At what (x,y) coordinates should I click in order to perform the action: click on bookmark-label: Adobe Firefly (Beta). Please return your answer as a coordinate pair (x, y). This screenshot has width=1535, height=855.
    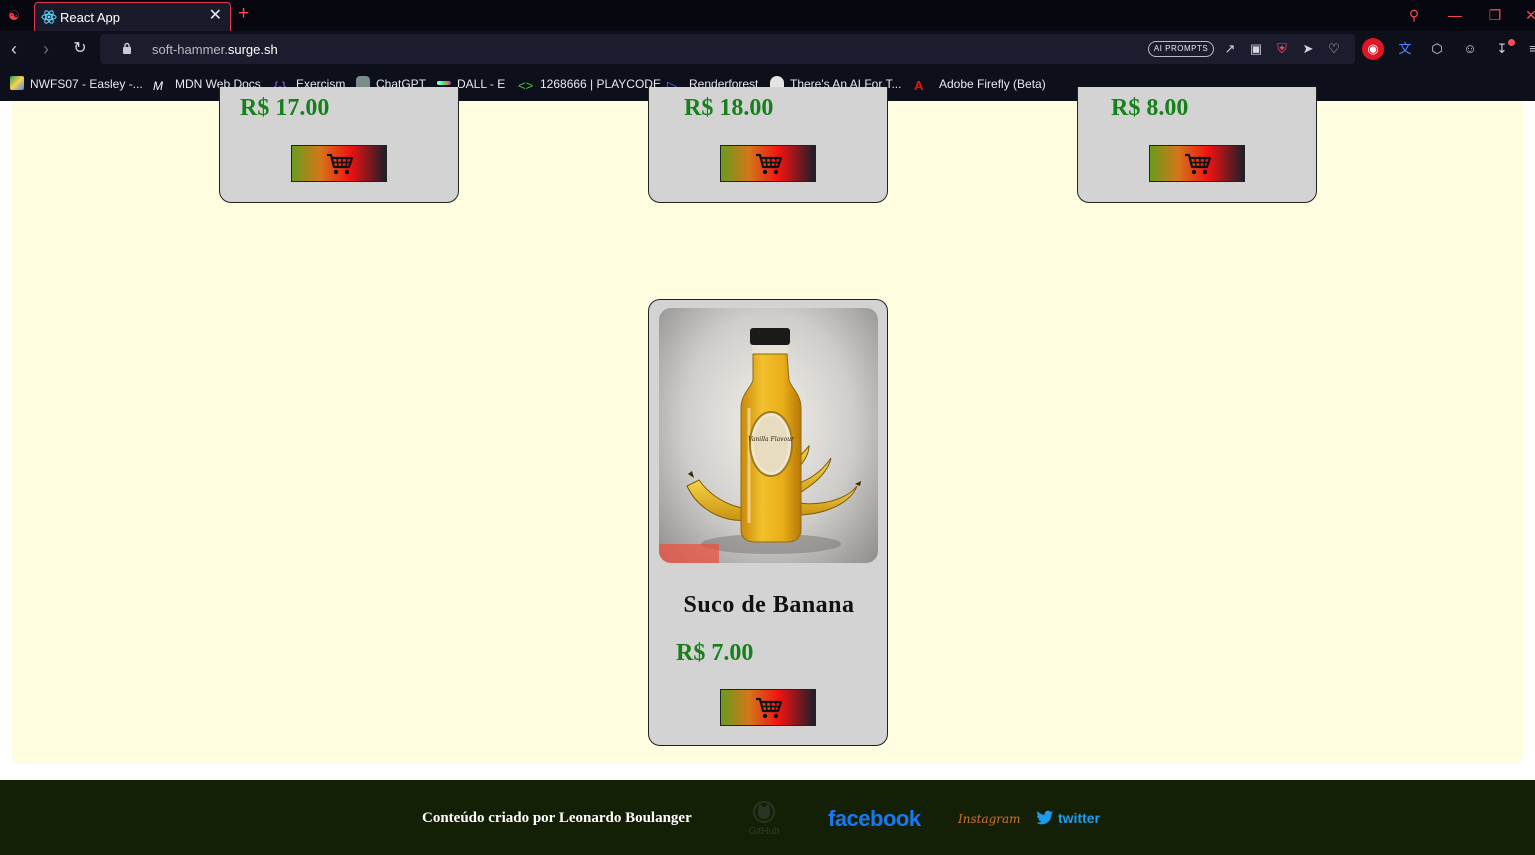
    Looking at the image, I should click on (992, 84).